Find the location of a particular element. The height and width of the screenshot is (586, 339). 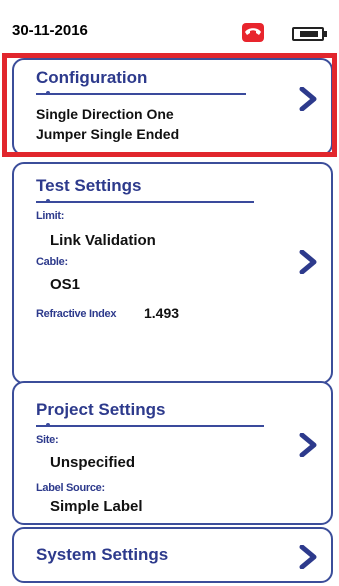

cable-value: OS1 is located at coordinates (65, 284).